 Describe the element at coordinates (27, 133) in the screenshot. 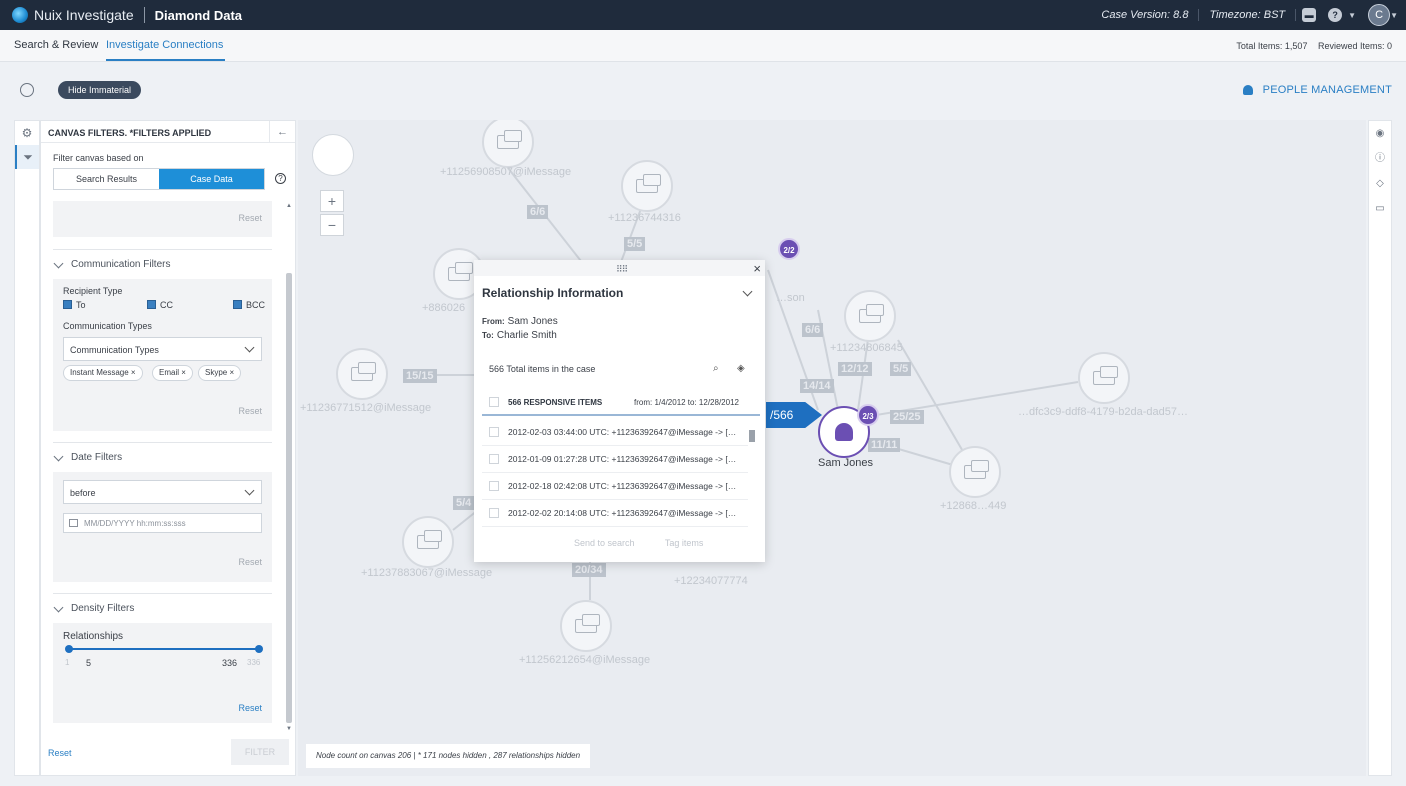

I see `settings-gear-icon: ⚙` at that location.